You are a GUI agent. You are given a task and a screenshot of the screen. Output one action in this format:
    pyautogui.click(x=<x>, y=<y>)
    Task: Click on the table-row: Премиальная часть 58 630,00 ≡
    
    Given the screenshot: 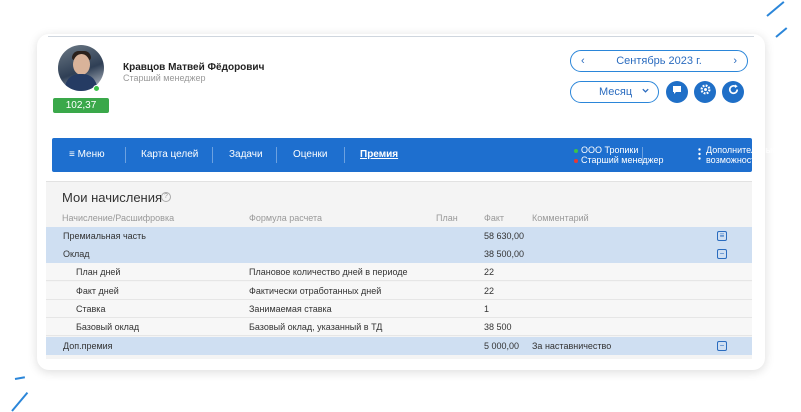 What is the action you would take?
    pyautogui.click(x=399, y=236)
    